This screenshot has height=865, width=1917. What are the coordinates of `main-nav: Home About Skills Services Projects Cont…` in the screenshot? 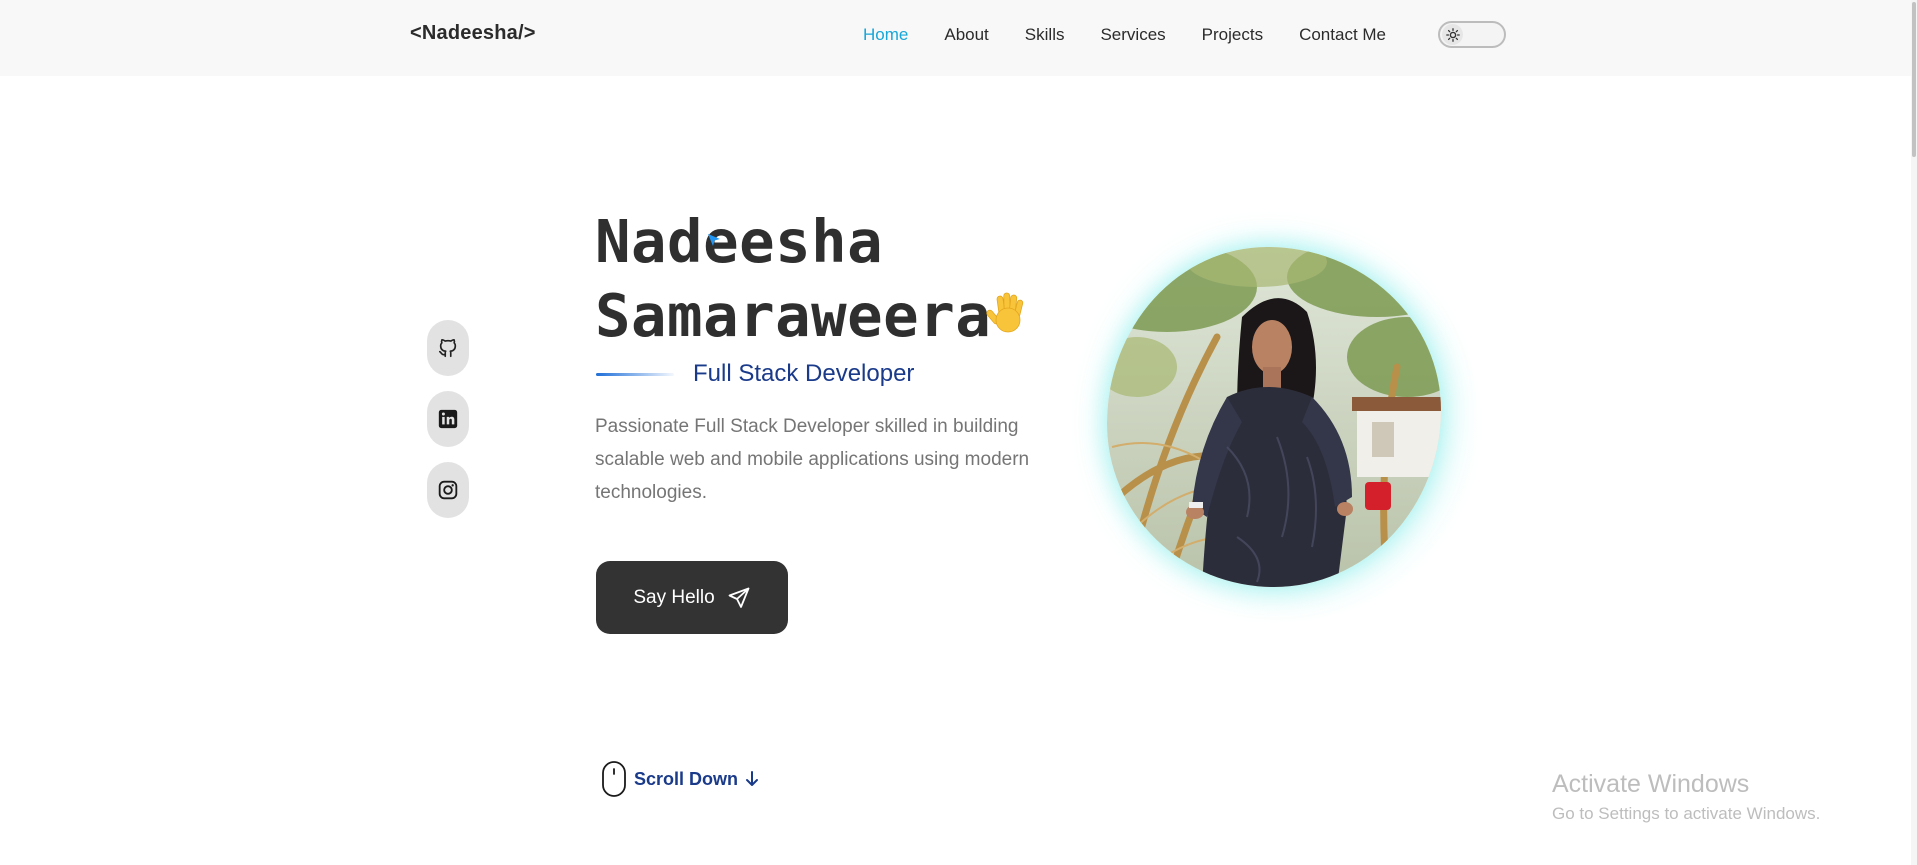 It's located at (1124, 35).